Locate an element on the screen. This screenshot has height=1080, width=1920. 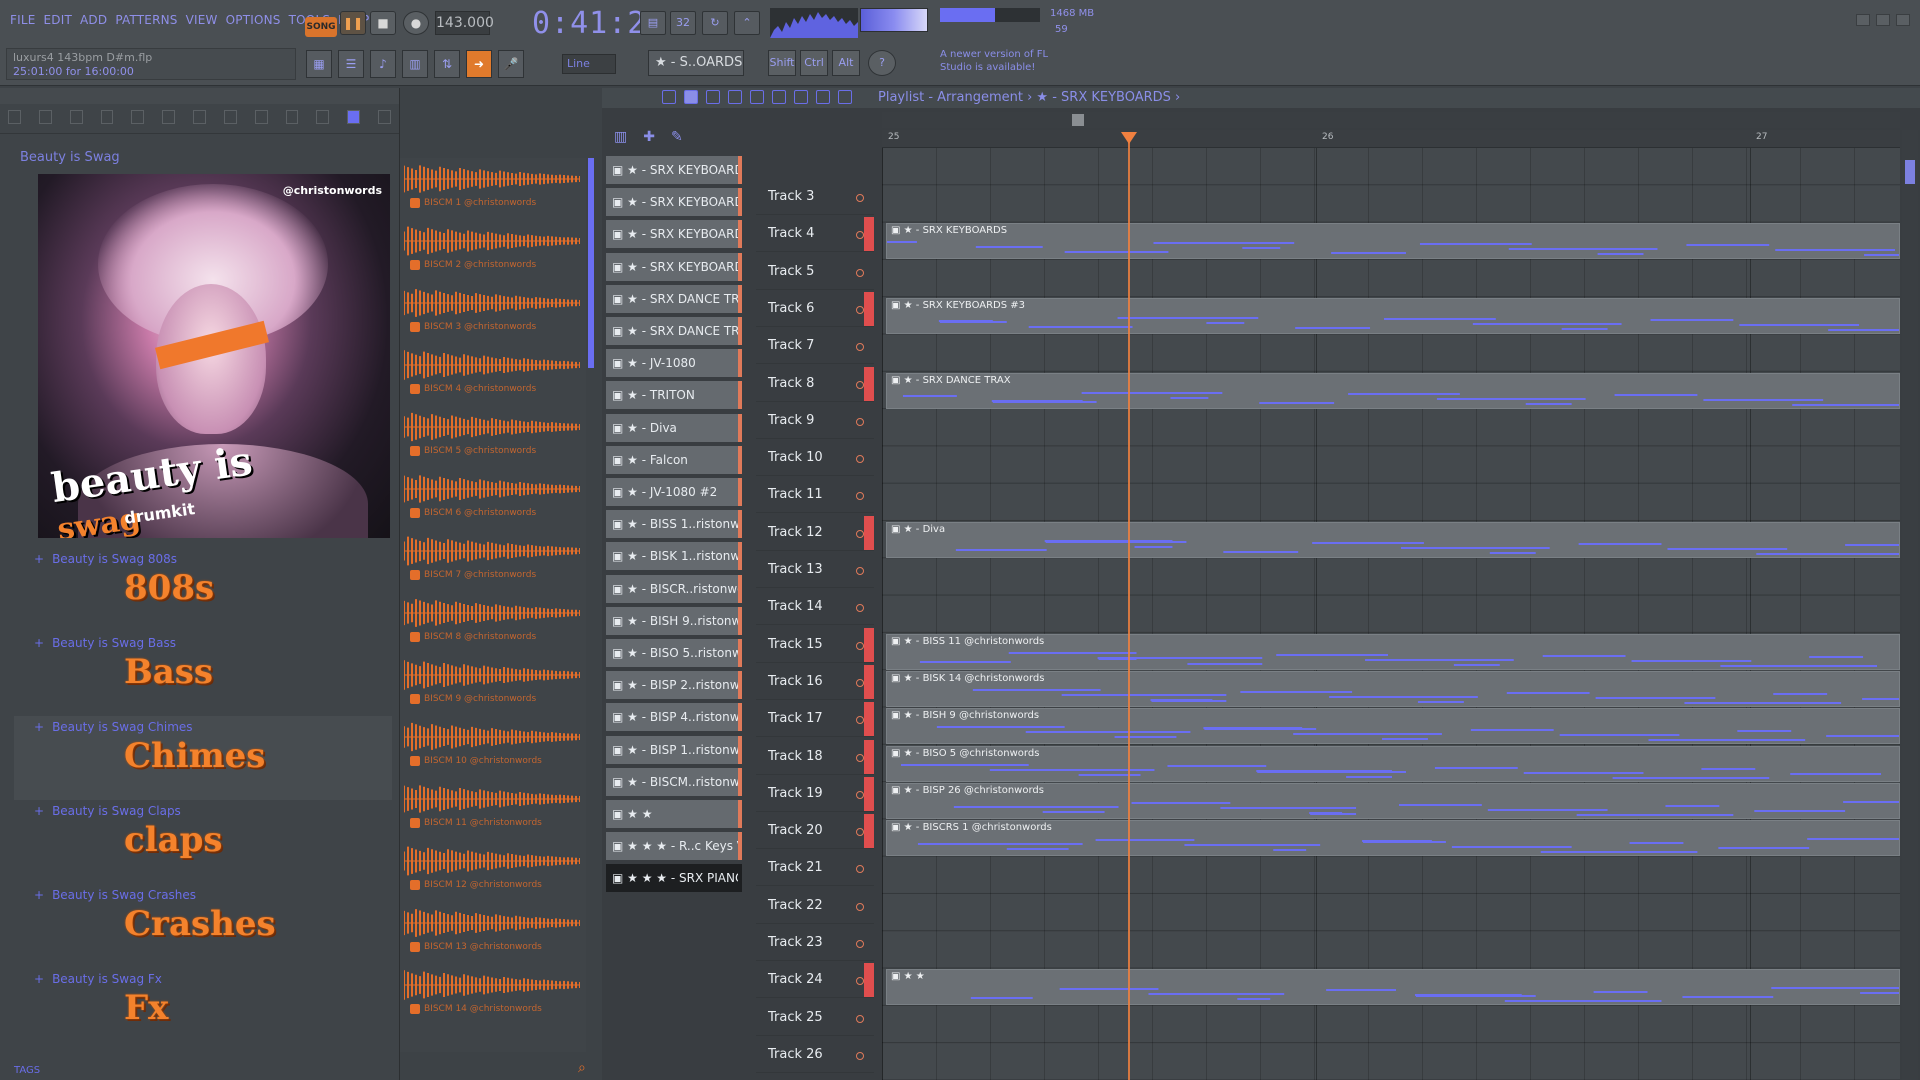
pattern-picker-item: ▣ ★ - Diva is located at coordinates (674, 427).